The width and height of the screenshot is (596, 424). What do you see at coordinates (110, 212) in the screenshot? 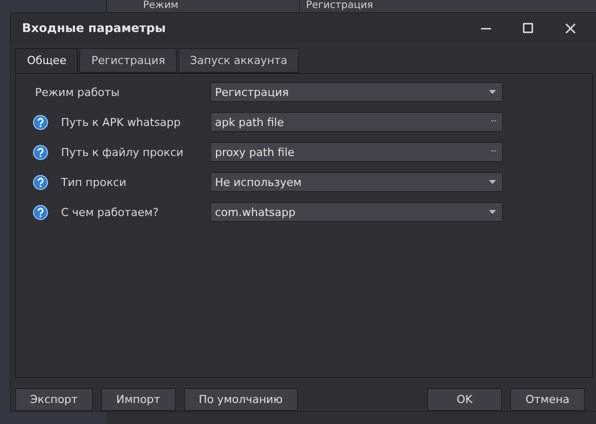
I see `setting-label: С чем работаем?` at bounding box center [110, 212].